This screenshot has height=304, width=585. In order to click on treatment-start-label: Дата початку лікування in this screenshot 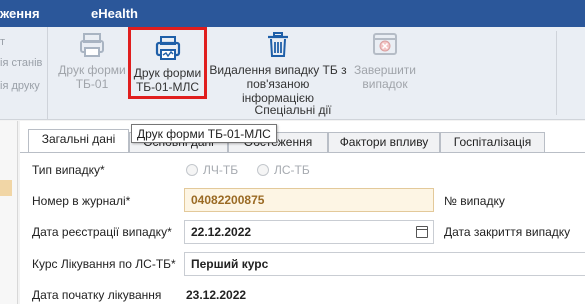, I will do `click(97, 295)`.